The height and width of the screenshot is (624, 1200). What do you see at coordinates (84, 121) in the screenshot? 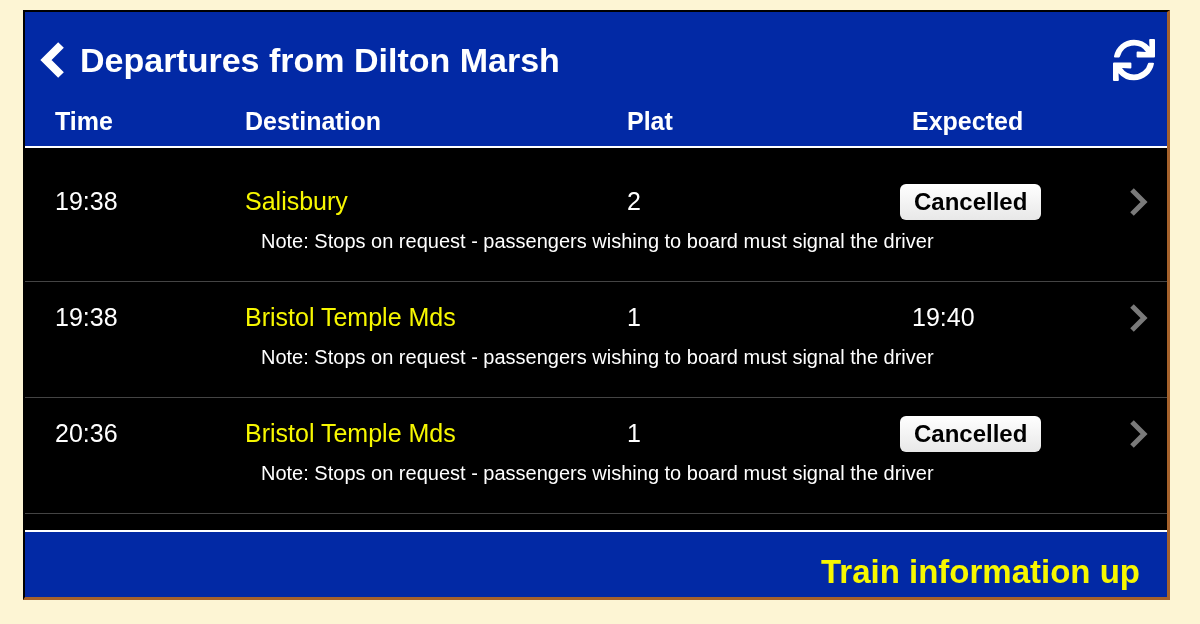
I see `column-header: Time` at bounding box center [84, 121].